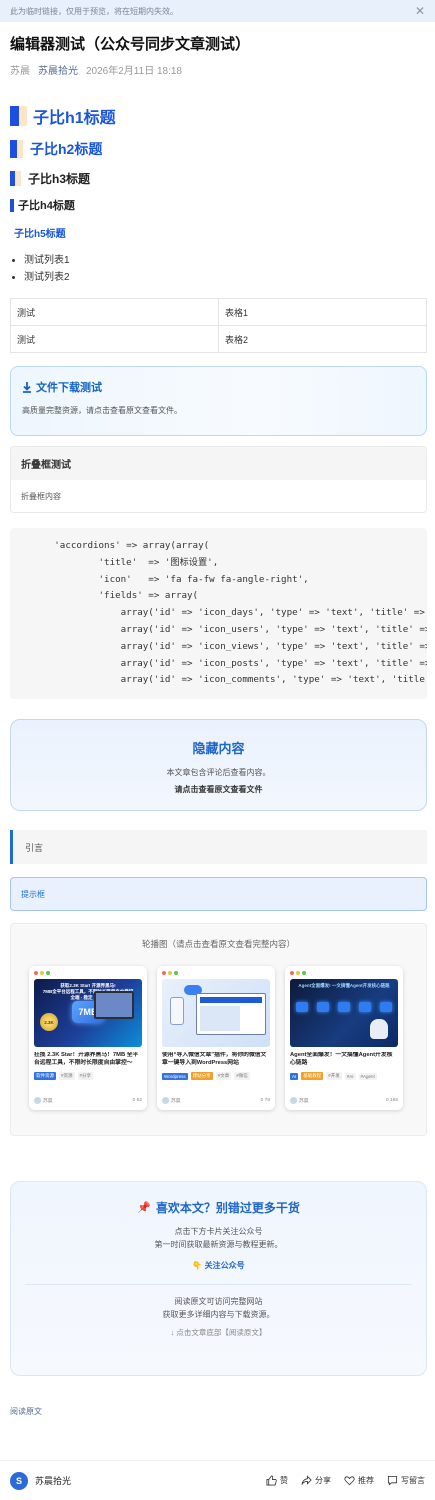 The width and height of the screenshot is (435, 1500). Describe the element at coordinates (344, 1100) in the screenshot. I see `card-footer: 苏晨 0 165` at that location.